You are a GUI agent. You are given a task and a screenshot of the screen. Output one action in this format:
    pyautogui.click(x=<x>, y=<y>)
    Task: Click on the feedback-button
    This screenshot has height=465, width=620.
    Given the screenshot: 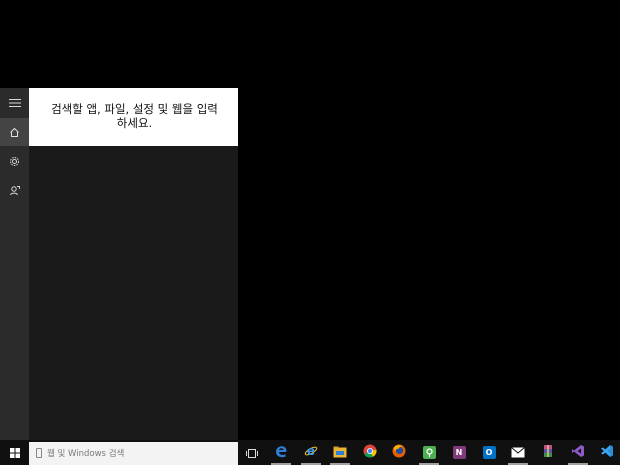 What is the action you would take?
    pyautogui.click(x=14, y=190)
    